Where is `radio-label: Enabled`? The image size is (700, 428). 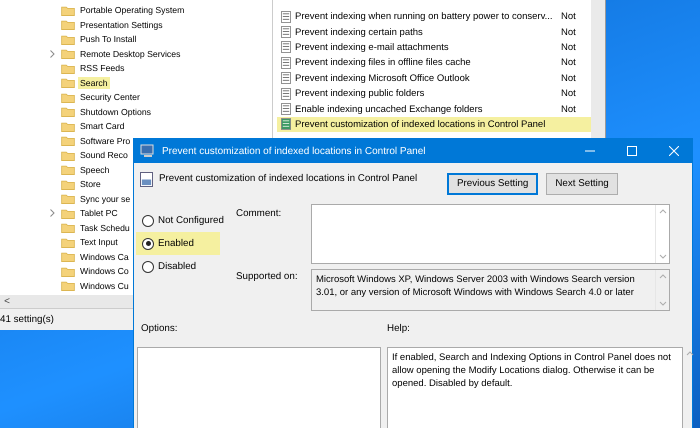
radio-label: Enabled is located at coordinates (176, 243).